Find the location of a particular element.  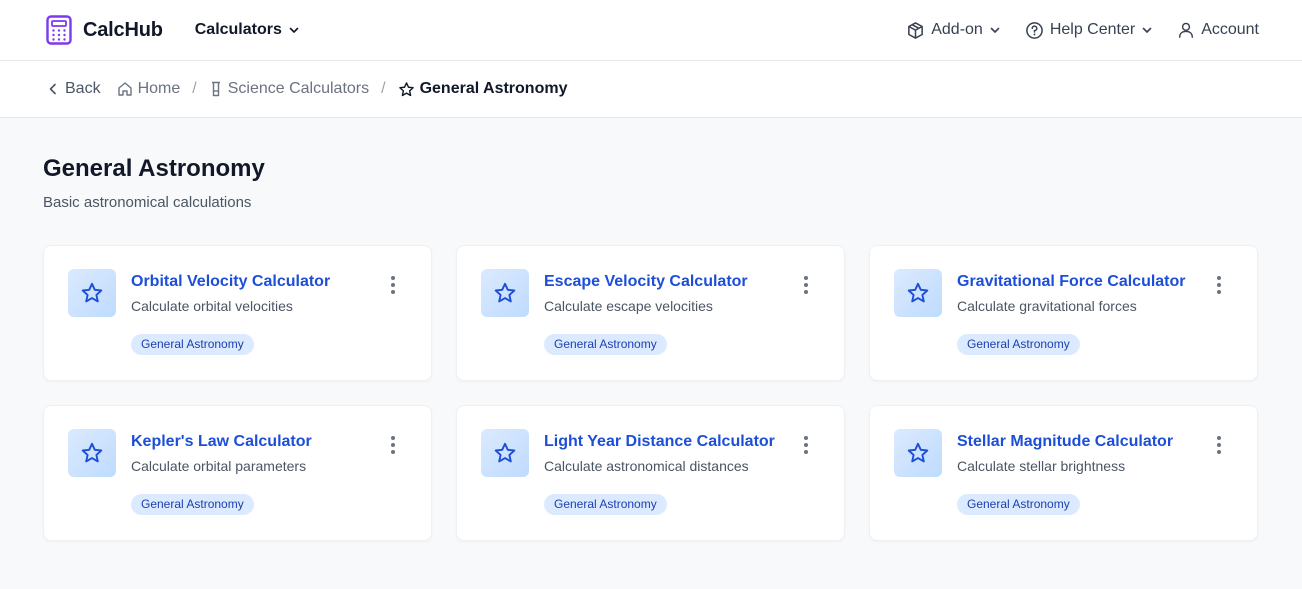

card-title: Gravitational Force Calculator is located at coordinates (1095, 282).